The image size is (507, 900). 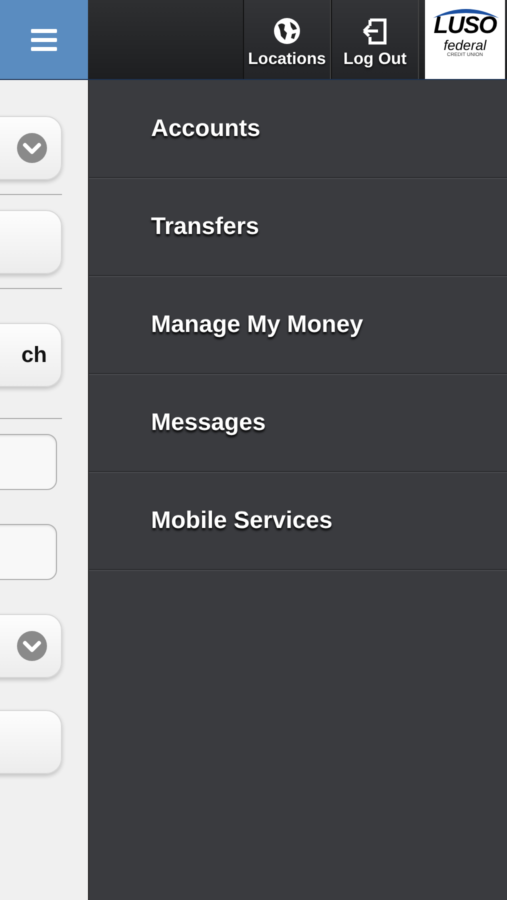 What do you see at coordinates (298, 521) in the screenshot?
I see `menu-item: Mobile Services` at bounding box center [298, 521].